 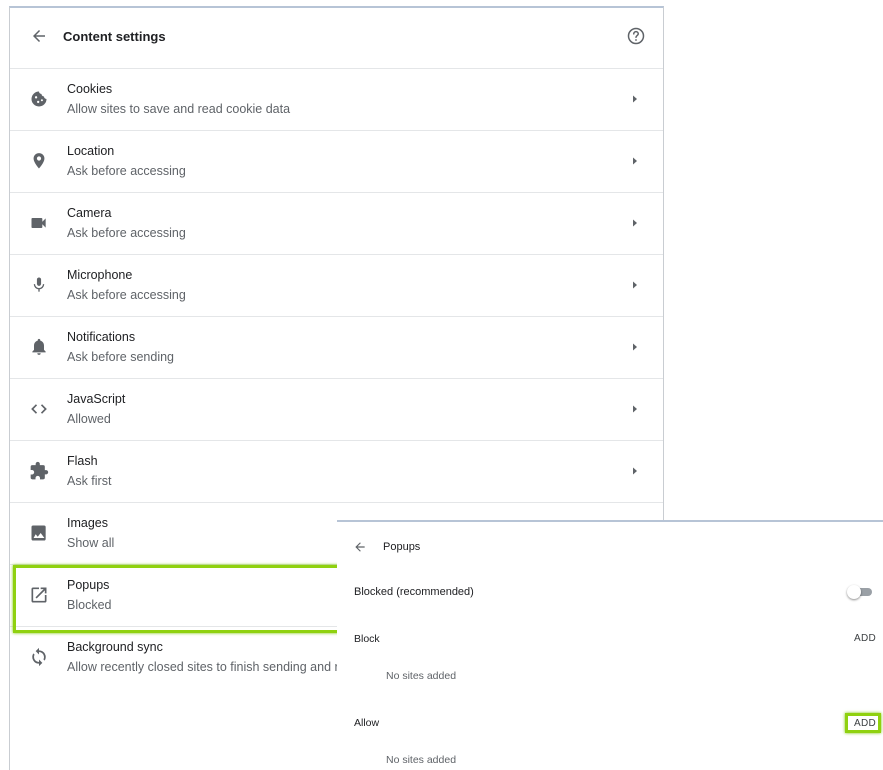 What do you see at coordinates (39, 657) in the screenshot?
I see `sync-icon` at bounding box center [39, 657].